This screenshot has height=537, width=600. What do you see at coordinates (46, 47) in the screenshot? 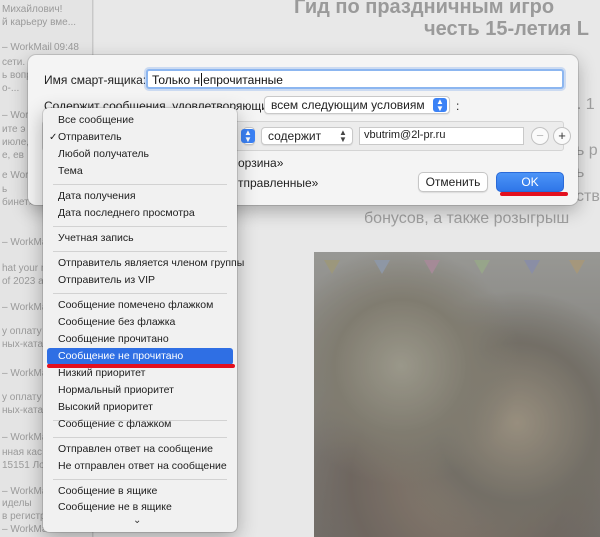
I see `mail-list-item: – WorkMail 09:48` at bounding box center [46, 47].